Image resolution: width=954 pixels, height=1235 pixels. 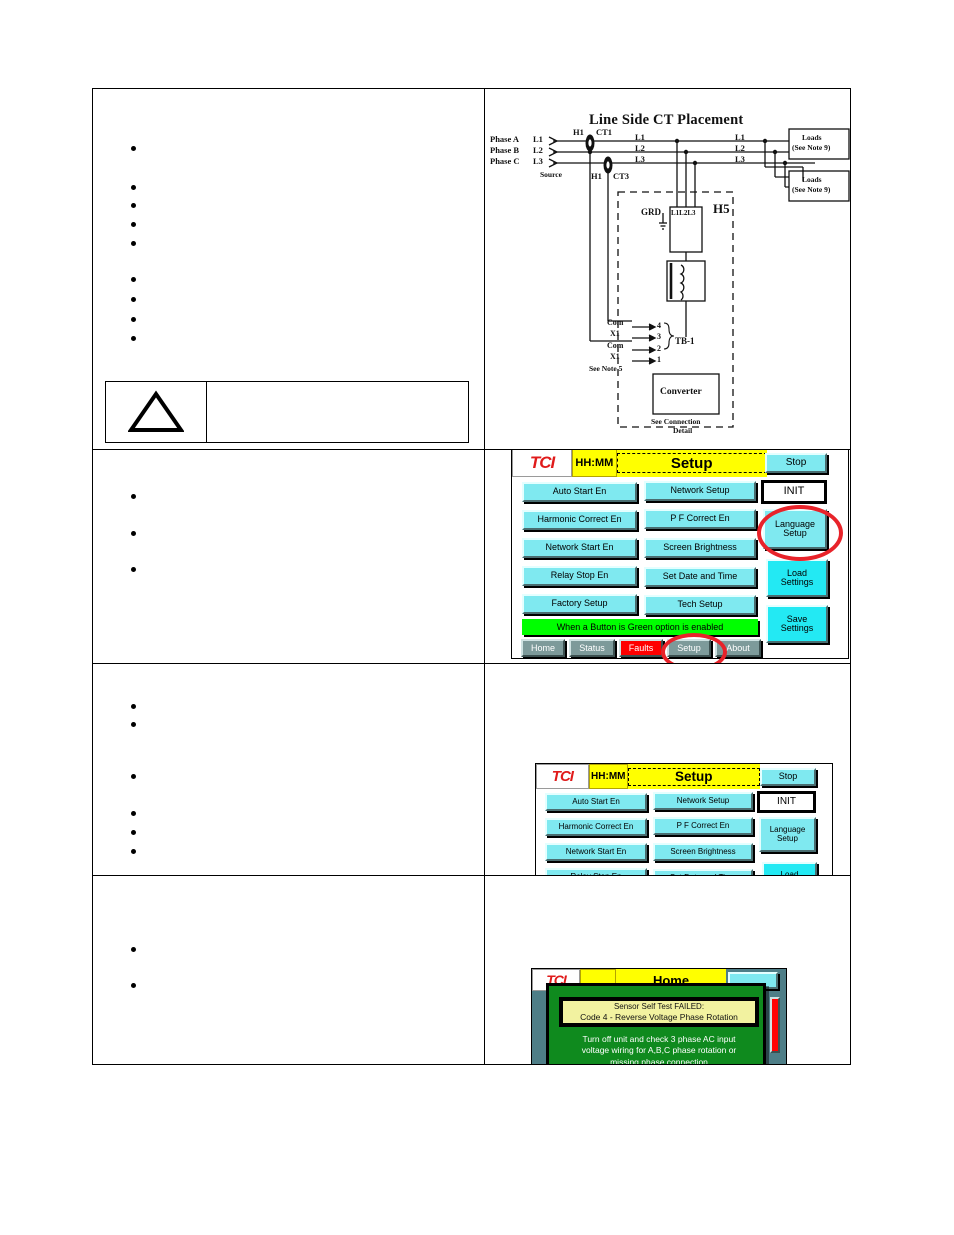 What do you see at coordinates (604, 132) in the screenshot?
I see `diagram-label-ct1: CT1` at bounding box center [604, 132].